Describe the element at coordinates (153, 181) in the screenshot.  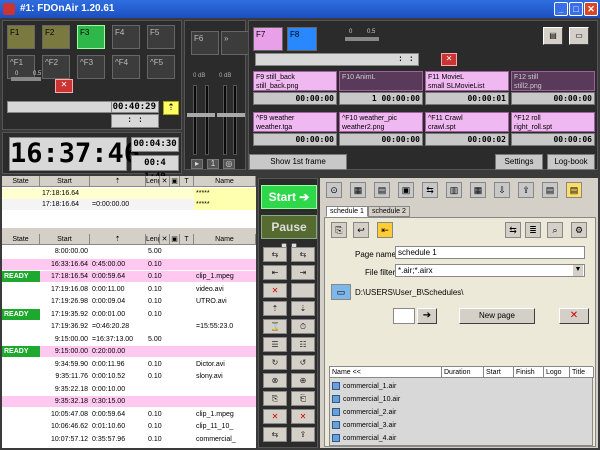
I see `column-header-length: Length` at that location.